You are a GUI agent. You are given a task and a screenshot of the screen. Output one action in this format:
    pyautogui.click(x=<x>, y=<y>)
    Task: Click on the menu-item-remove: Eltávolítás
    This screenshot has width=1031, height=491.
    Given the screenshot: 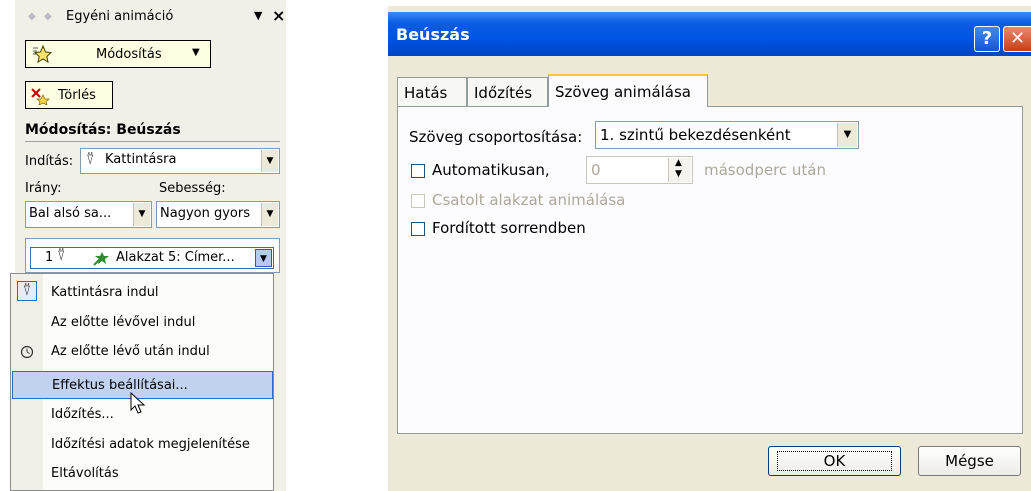 What is the action you would take?
    pyautogui.click(x=142, y=473)
    